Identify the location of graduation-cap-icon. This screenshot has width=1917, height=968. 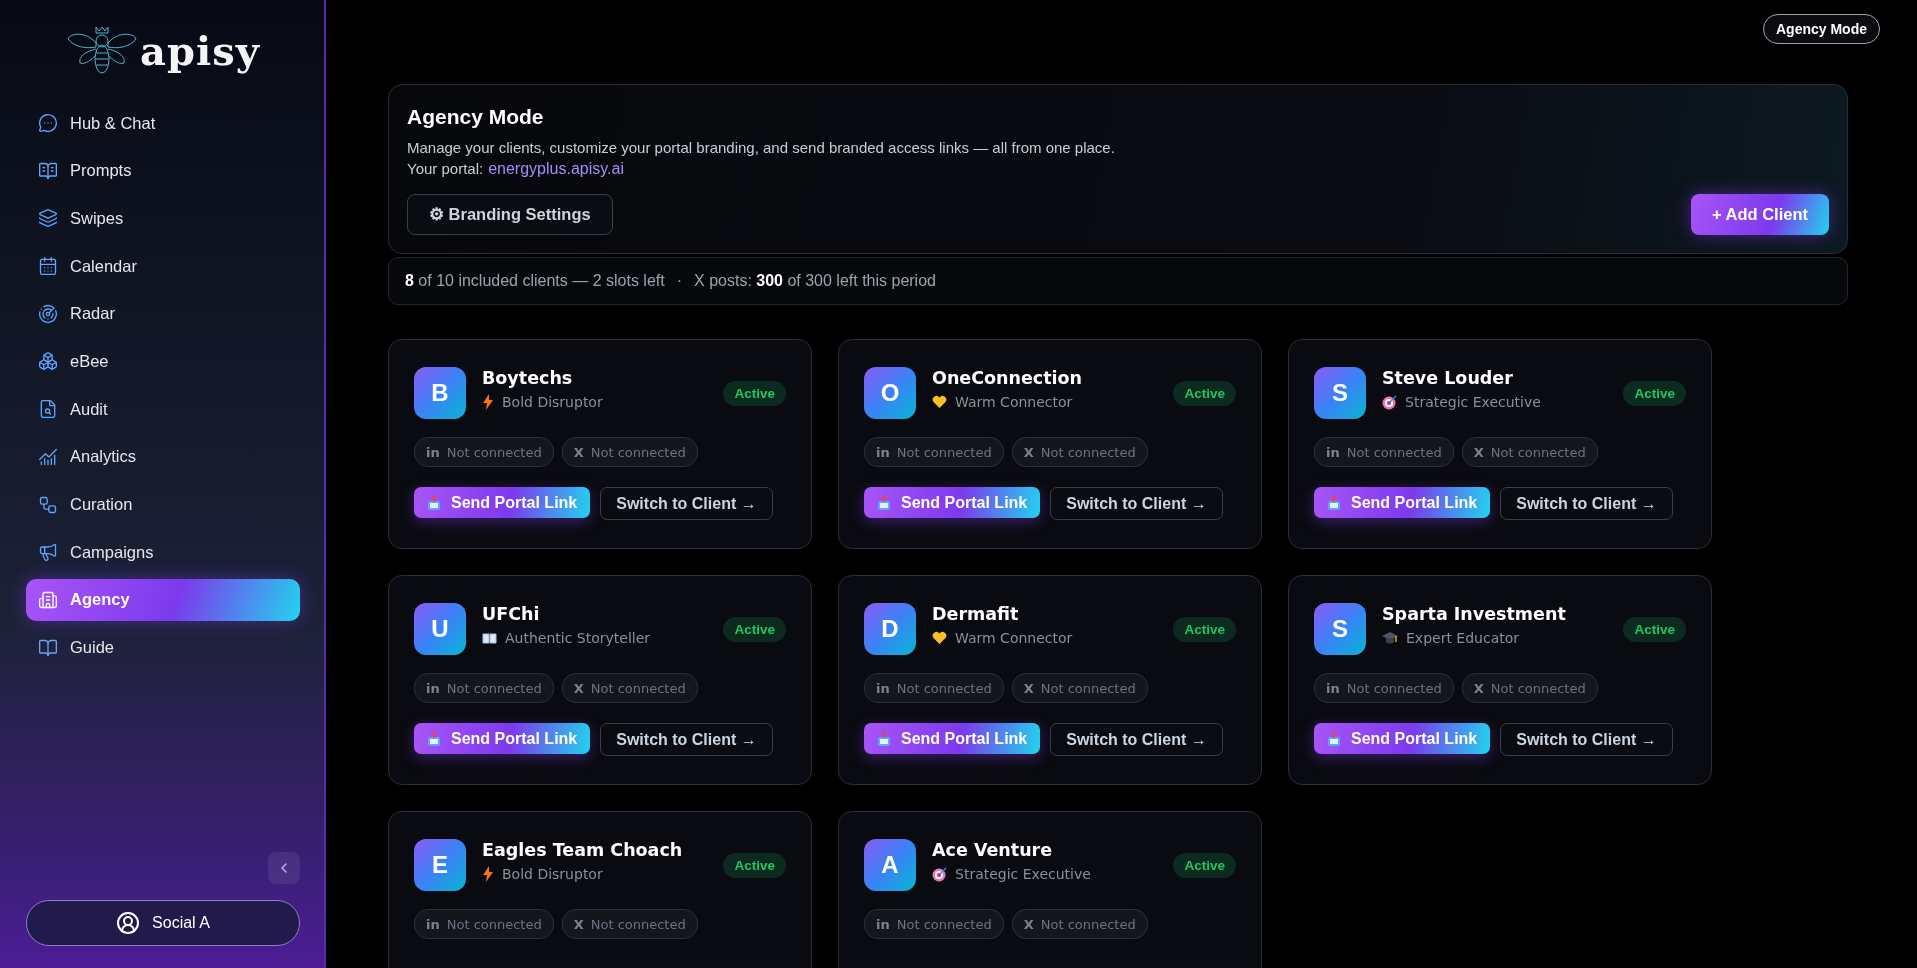
(1390, 638).